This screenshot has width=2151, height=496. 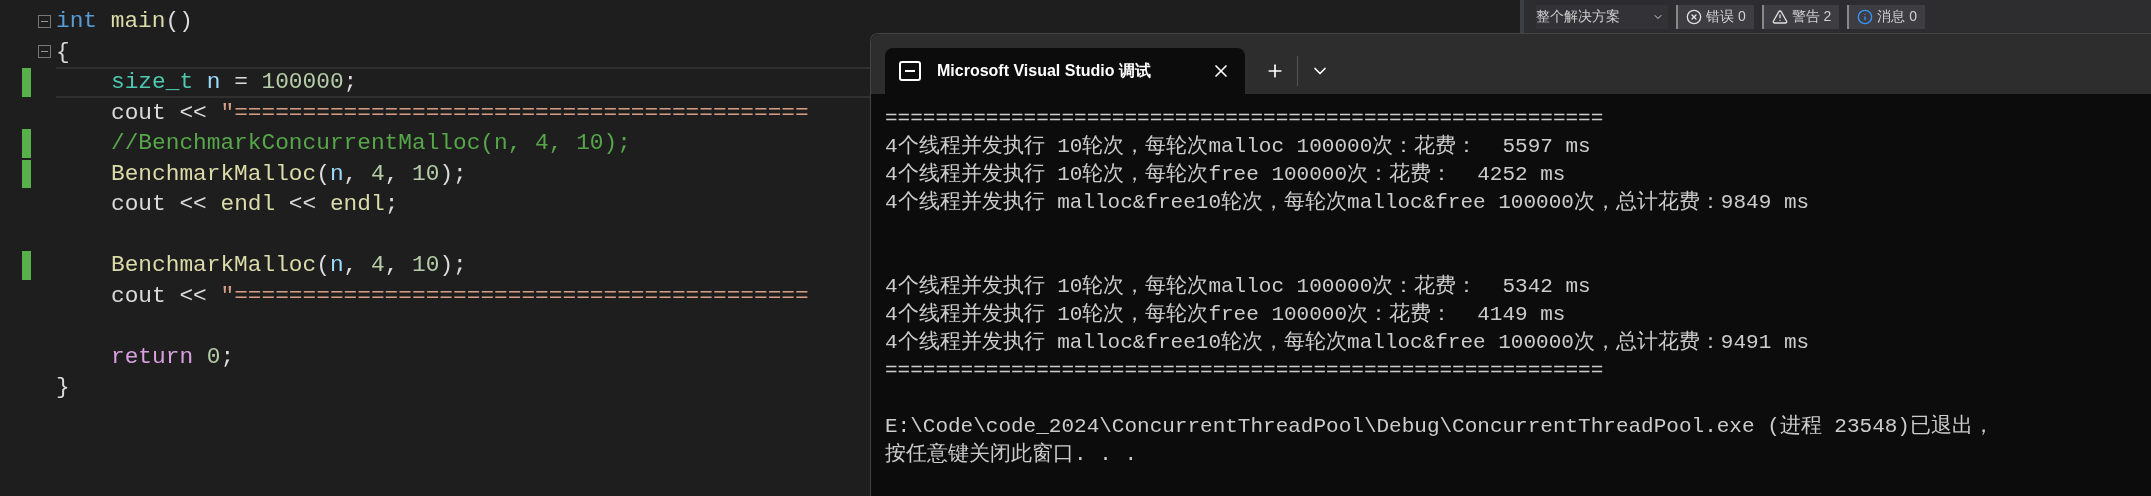 What do you see at coordinates (1886, 16) in the screenshot?
I see `filter-button: 消息 0` at bounding box center [1886, 16].